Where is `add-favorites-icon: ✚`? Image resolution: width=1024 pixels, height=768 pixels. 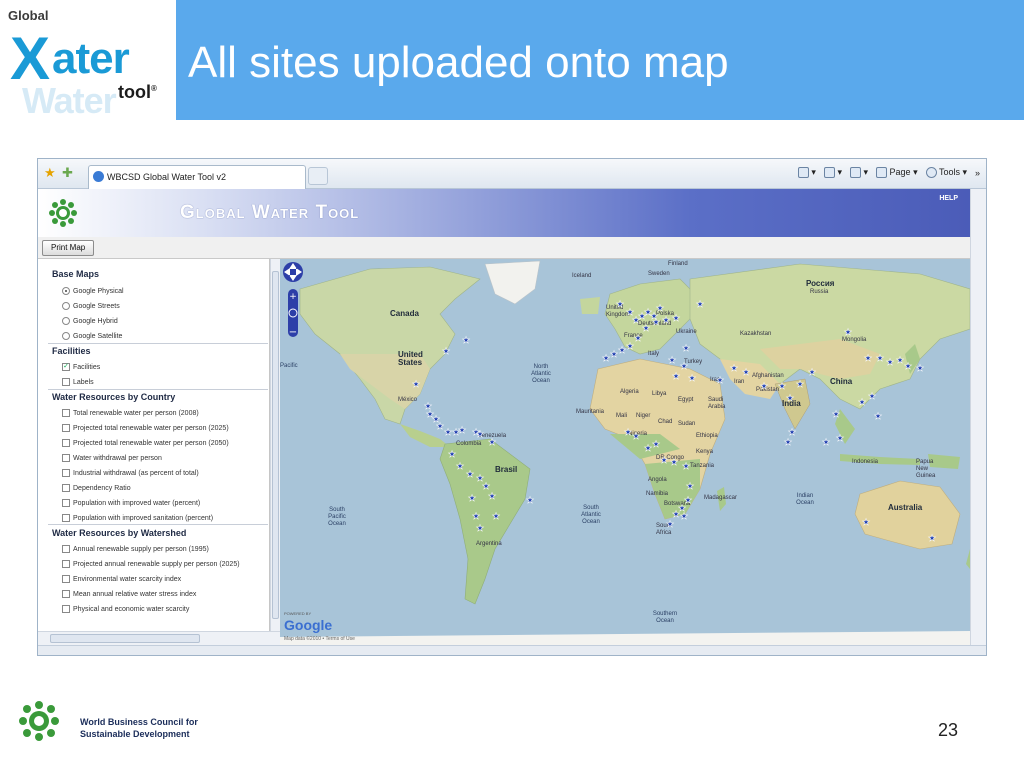 add-favorites-icon: ✚ is located at coordinates (69, 173).